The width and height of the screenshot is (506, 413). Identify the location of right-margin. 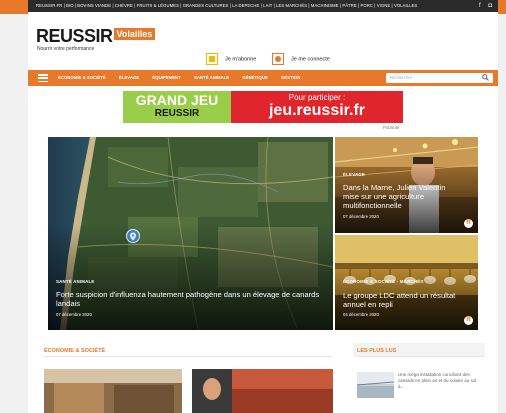
(502, 213).